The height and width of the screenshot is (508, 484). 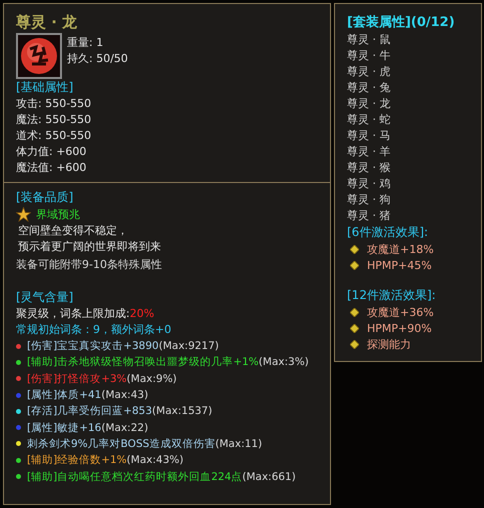 I want to click on stat-text: 魔法值: +600, so click(x=52, y=168).